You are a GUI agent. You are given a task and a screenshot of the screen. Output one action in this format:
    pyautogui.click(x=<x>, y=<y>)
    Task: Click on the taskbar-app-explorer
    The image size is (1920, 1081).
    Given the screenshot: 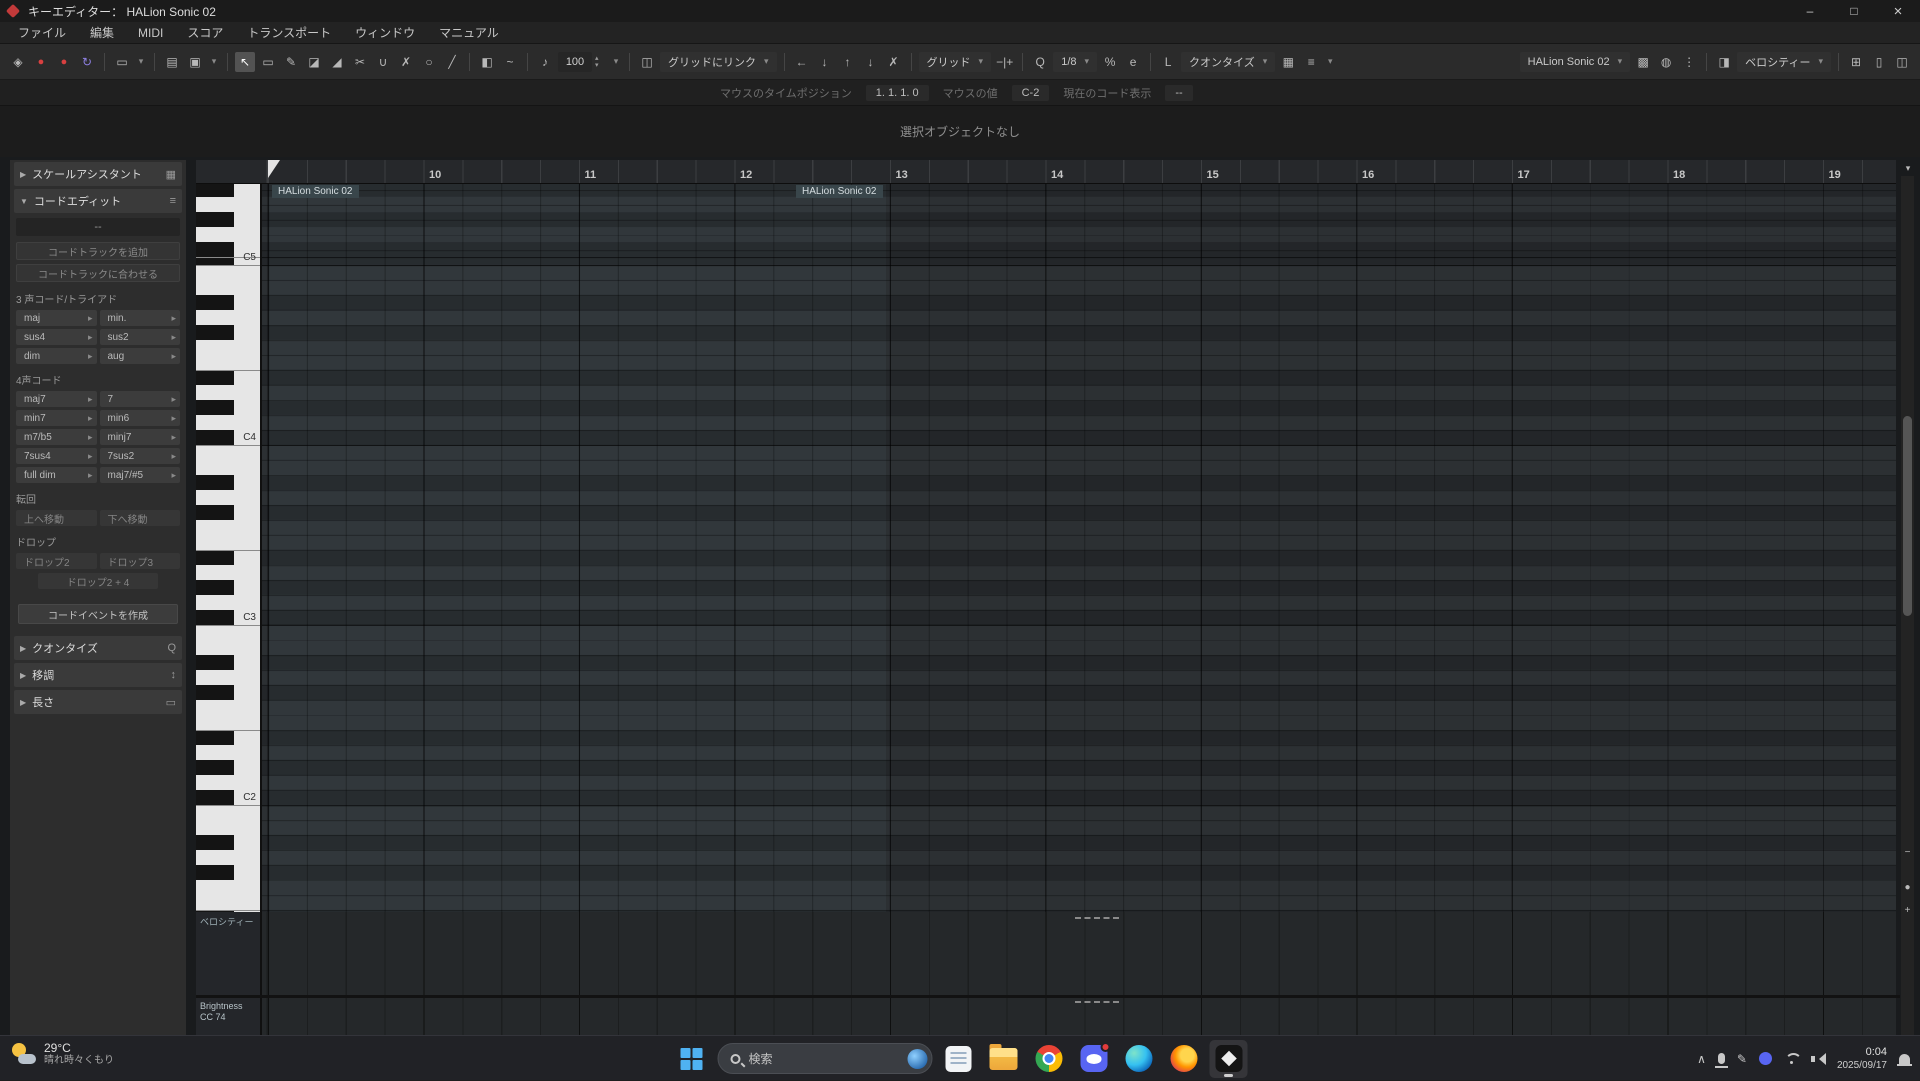 What is the action you would take?
    pyautogui.click(x=1004, y=1059)
    